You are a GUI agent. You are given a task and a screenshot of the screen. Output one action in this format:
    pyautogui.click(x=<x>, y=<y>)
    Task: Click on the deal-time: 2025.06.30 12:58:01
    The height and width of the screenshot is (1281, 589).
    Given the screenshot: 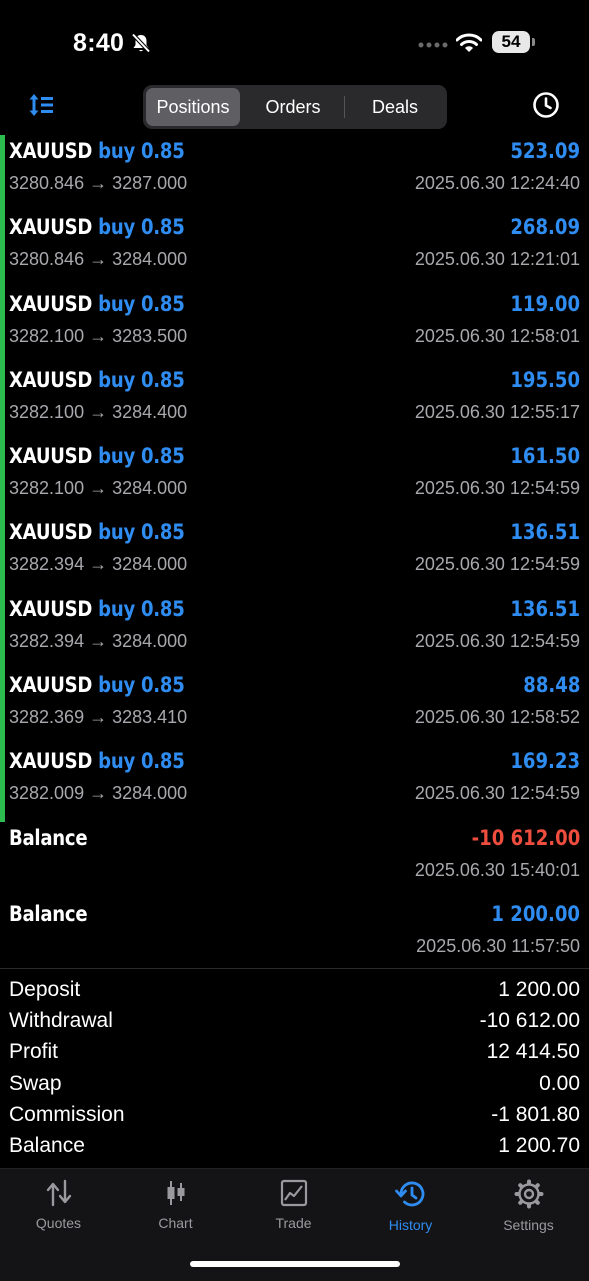 What is the action you would take?
    pyautogui.click(x=497, y=335)
    